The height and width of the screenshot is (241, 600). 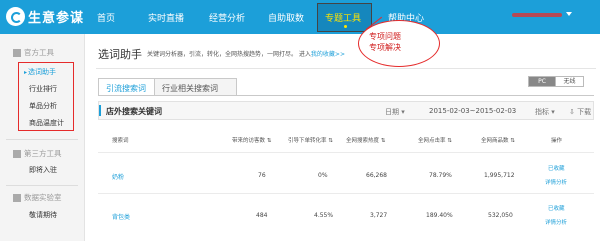 What do you see at coordinates (227, 17) in the screenshot?
I see `nav-operations: 经营分析` at bounding box center [227, 17].